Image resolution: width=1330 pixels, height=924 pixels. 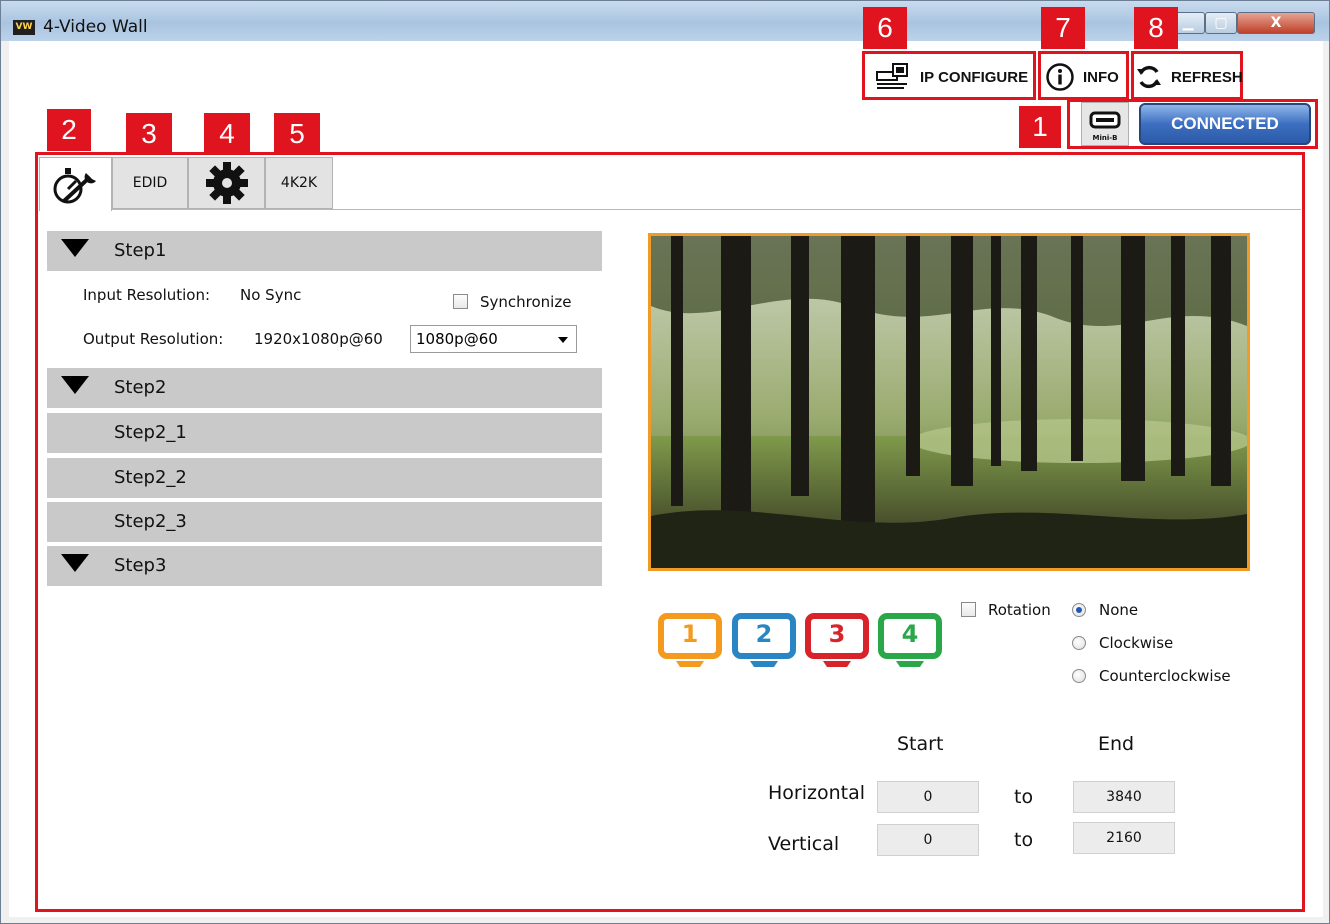 What do you see at coordinates (69, 130) in the screenshot?
I see `callout-2: 2` at bounding box center [69, 130].